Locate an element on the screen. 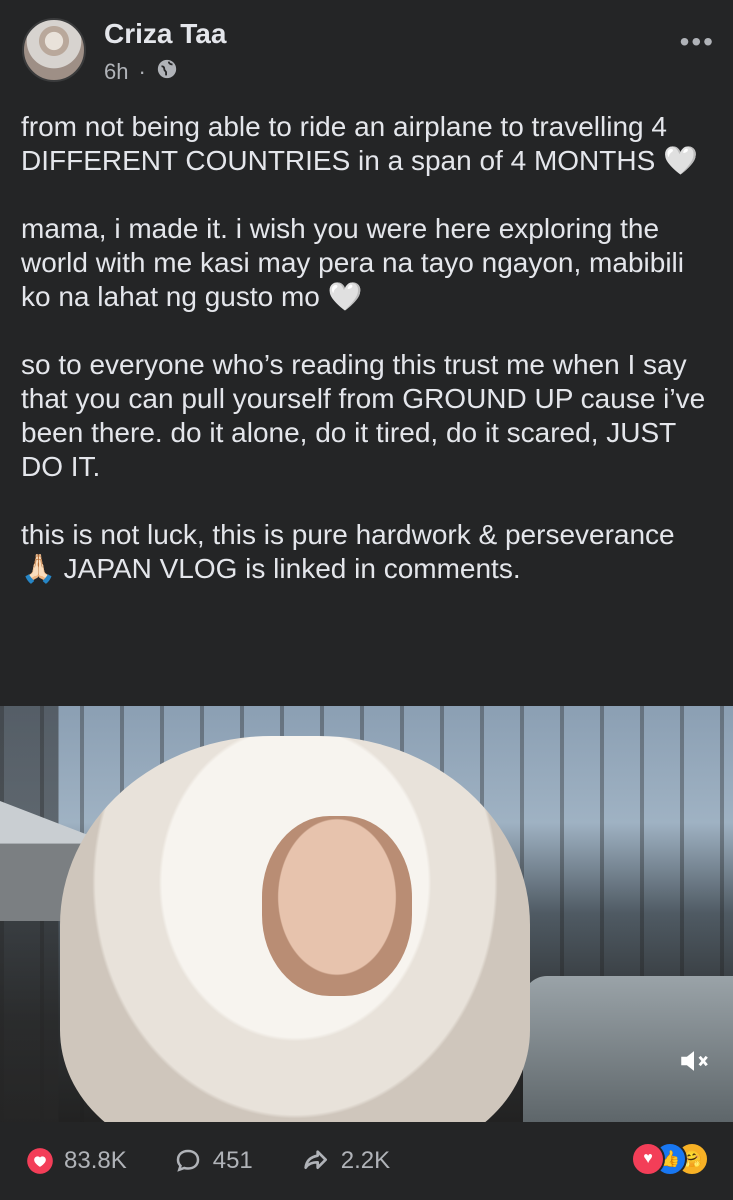 The height and width of the screenshot is (1200, 733). like-stat: 83.8K is located at coordinates (76, 1161).